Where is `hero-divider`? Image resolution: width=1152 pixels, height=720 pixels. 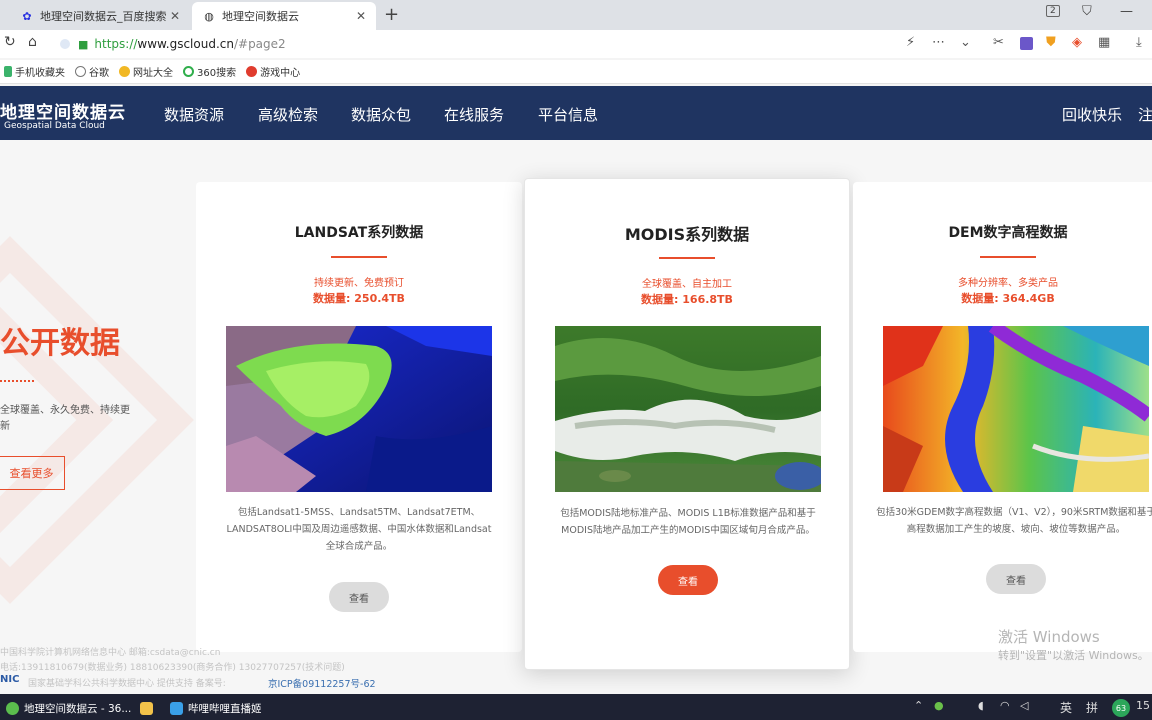 hero-divider is located at coordinates (17, 381).